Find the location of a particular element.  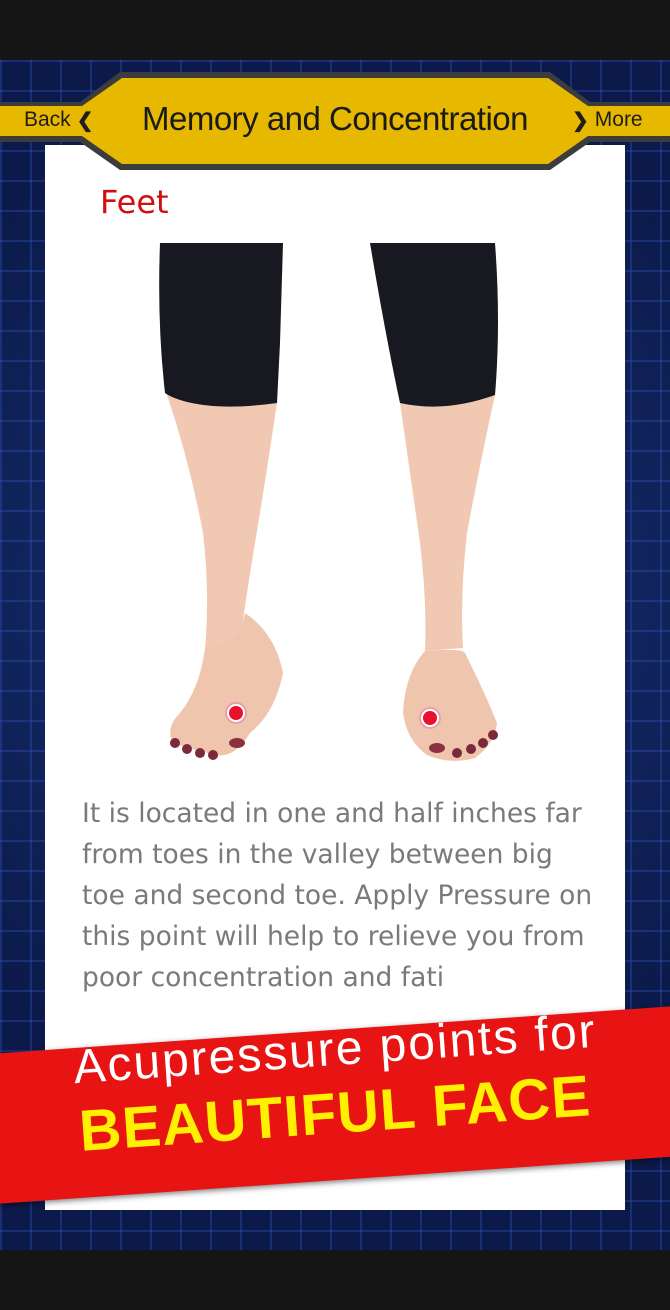

page-title: Memory and Concentration is located at coordinates (335, 118).